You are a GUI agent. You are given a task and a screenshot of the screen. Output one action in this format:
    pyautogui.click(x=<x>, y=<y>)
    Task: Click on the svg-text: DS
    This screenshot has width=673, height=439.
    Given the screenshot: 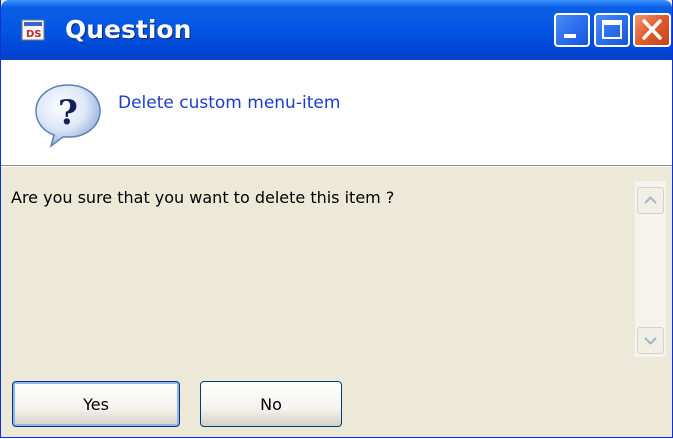 What is the action you would take?
    pyautogui.click(x=34, y=34)
    